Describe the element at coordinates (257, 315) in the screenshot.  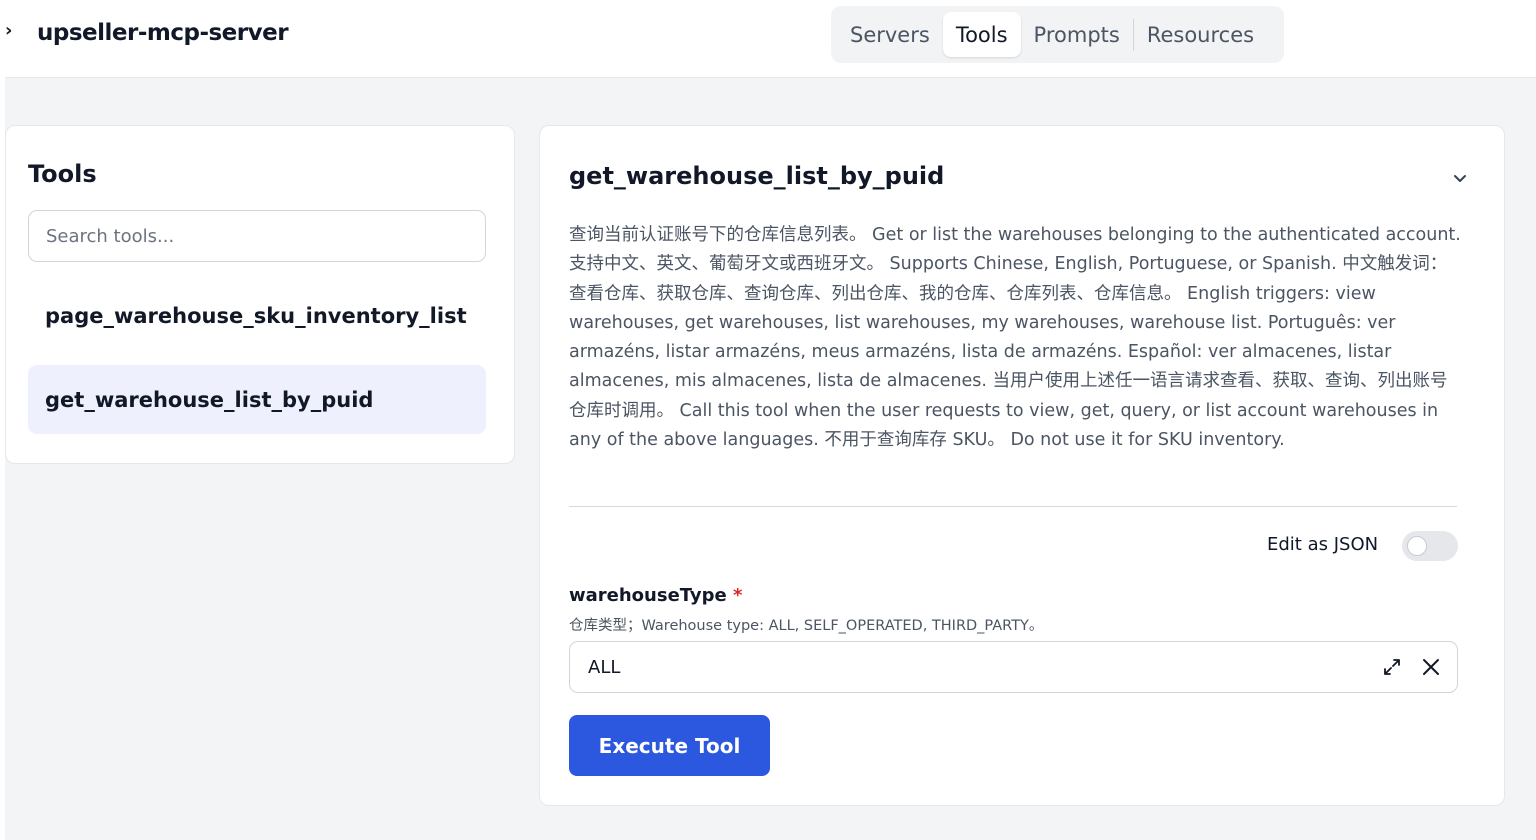
I see `tool-item-page-warehouse-sku-inventory-list: page_warehouse_sku_inventory_list` at that location.